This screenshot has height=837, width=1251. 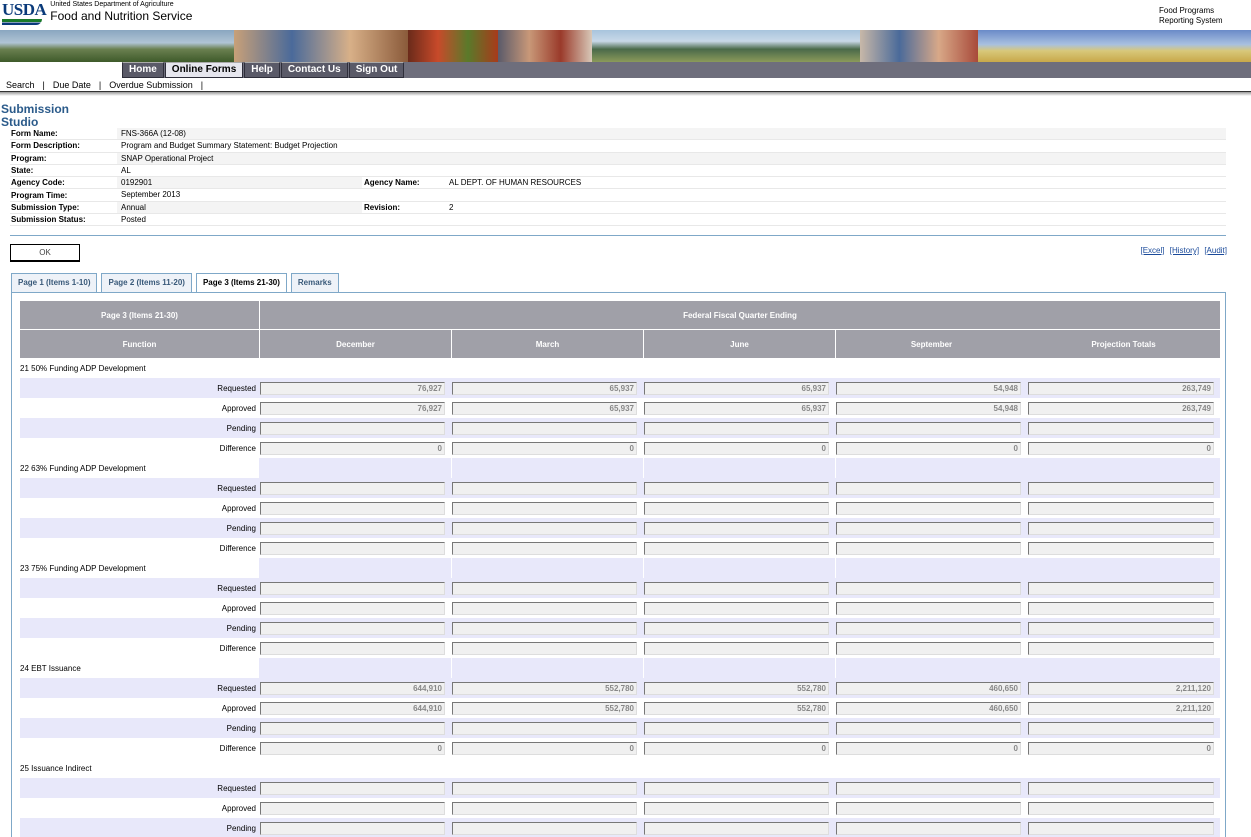 I want to click on nav-help: Help, so click(x=262, y=70).